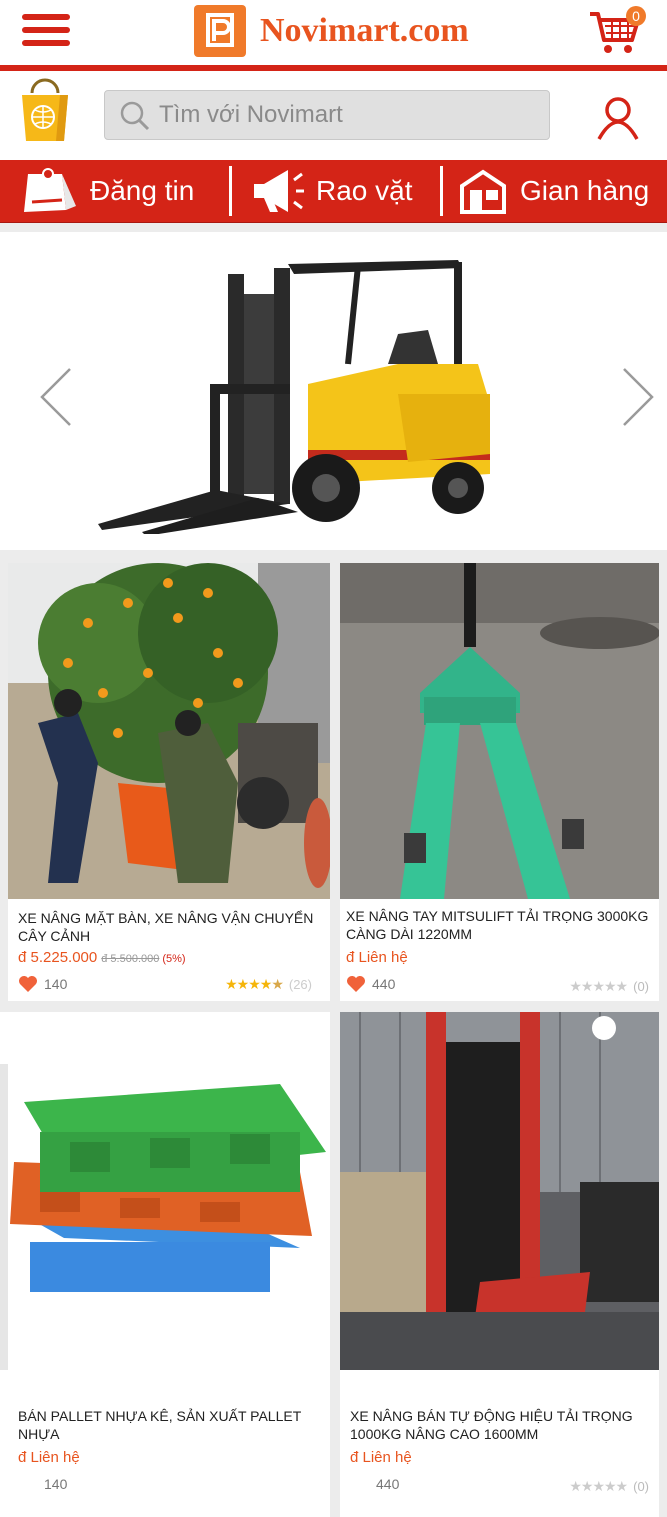 This screenshot has height=1517, width=667. I want to click on nav-item-stores: Gian hàng, so click(553, 191).